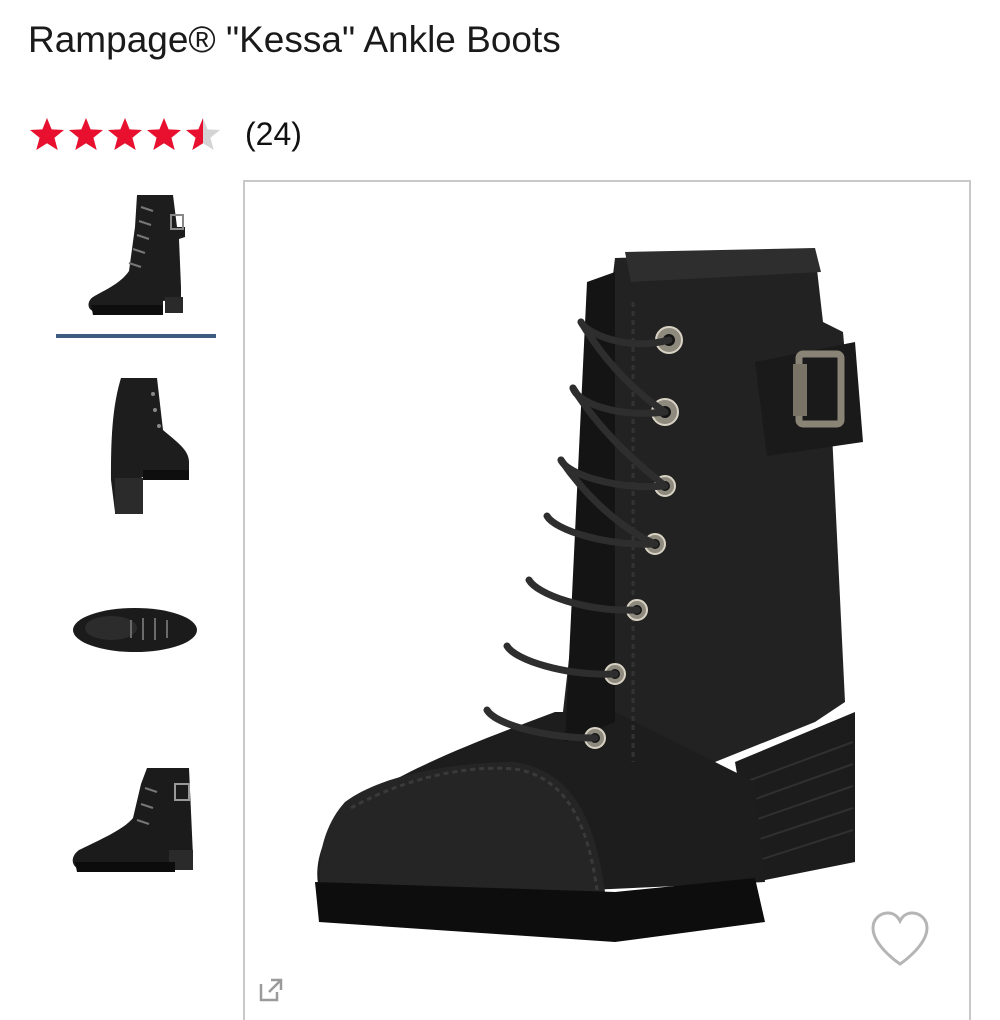 The width and height of the screenshot is (1000, 1020). I want to click on selected-thumbnail-indicator, so click(136, 336).